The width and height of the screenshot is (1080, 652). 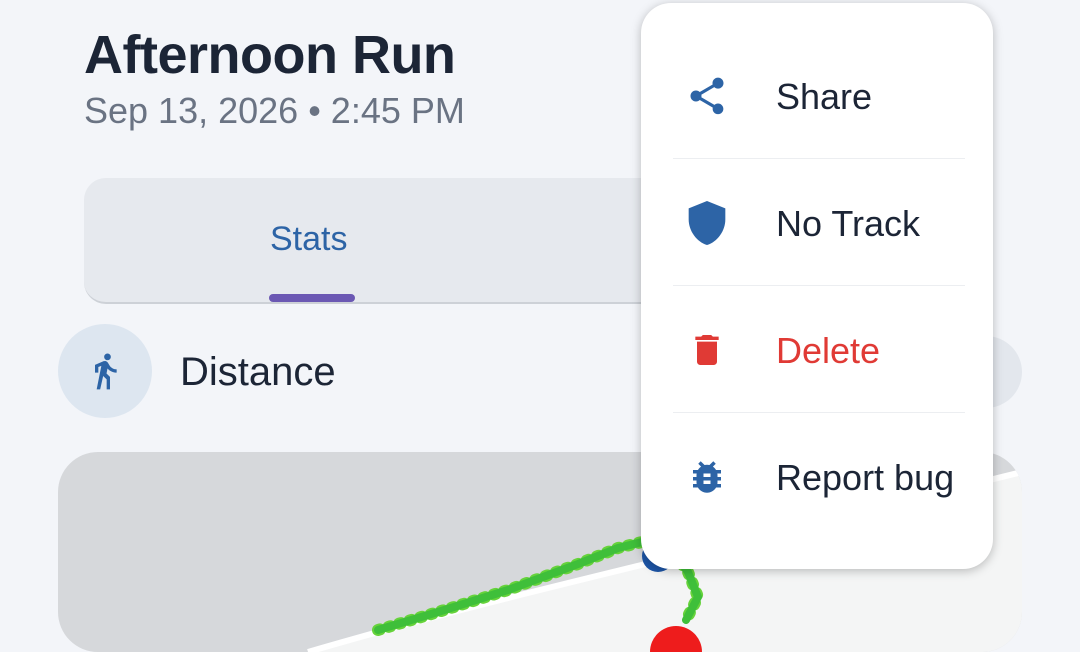 I want to click on trash-icon, so click(x=707, y=350).